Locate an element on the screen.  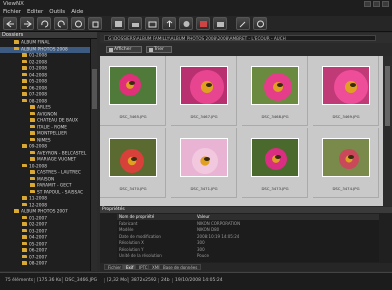
slideshow-button is located at coordinates (203, 23).